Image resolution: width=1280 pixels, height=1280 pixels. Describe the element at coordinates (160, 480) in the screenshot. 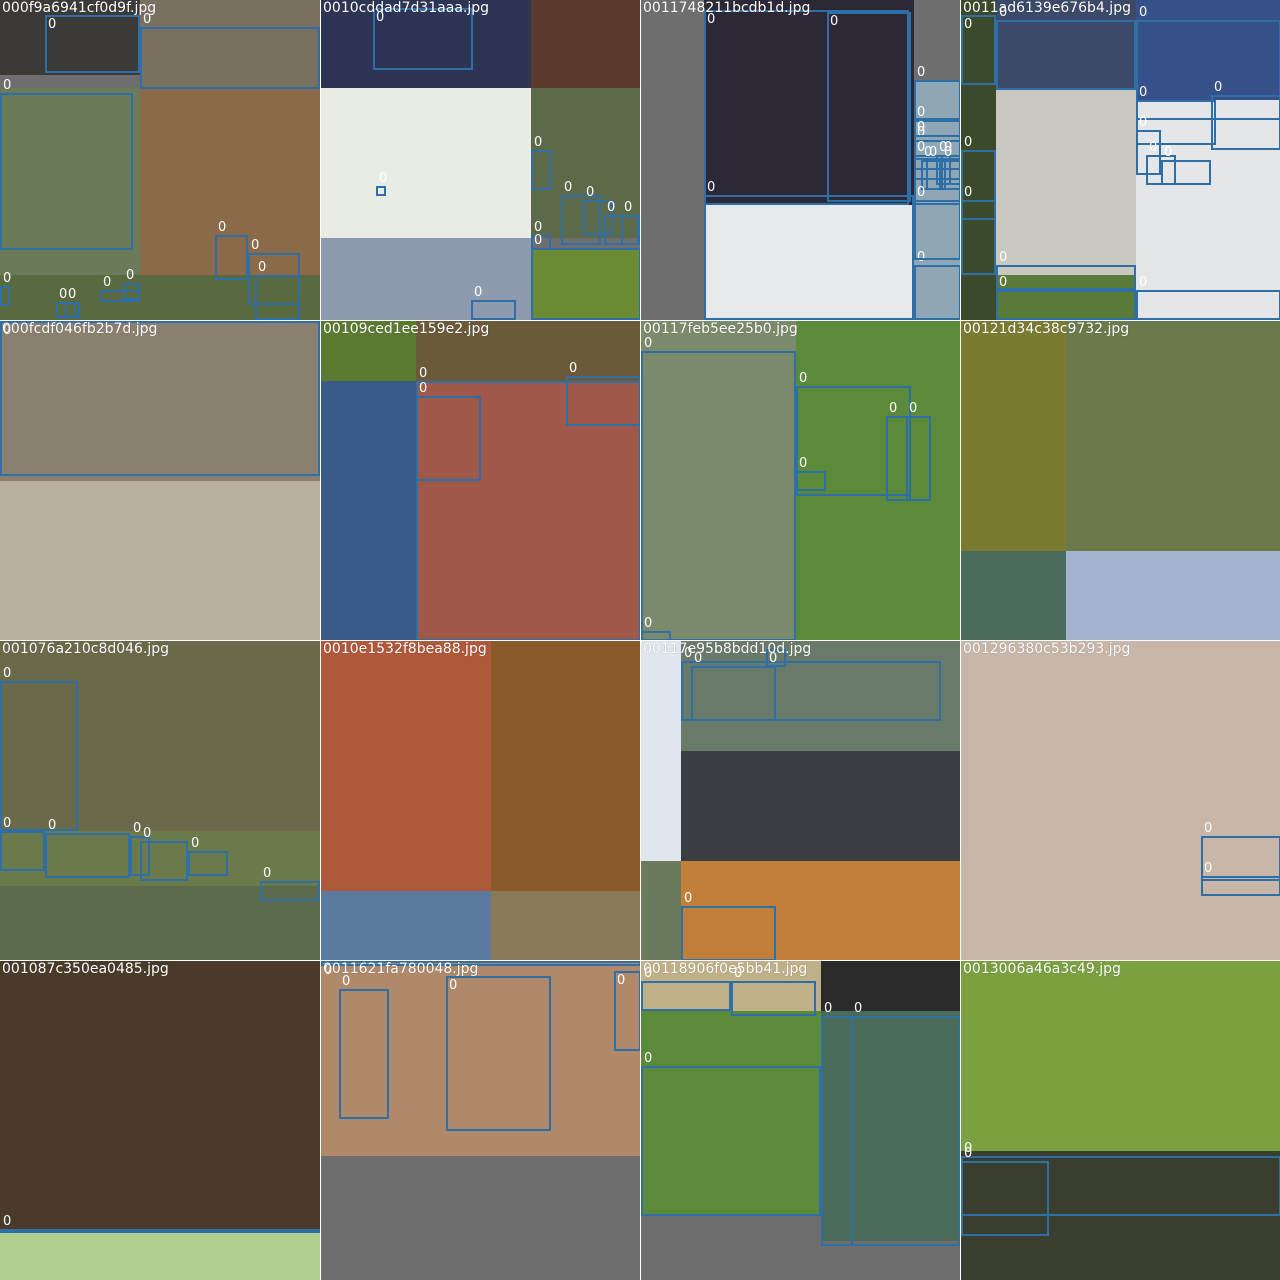

I see `mosaic-tile: 00000fcdf046fb2b7d.jpg` at that location.